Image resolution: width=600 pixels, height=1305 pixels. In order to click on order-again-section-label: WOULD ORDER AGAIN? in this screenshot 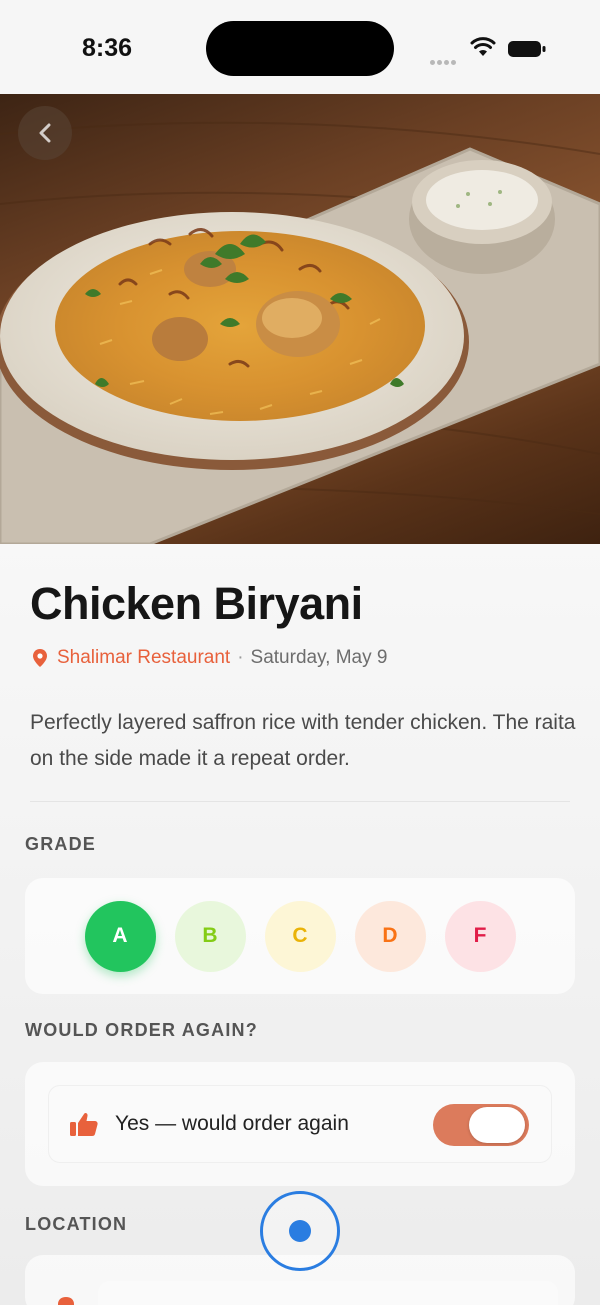, I will do `click(141, 1030)`.